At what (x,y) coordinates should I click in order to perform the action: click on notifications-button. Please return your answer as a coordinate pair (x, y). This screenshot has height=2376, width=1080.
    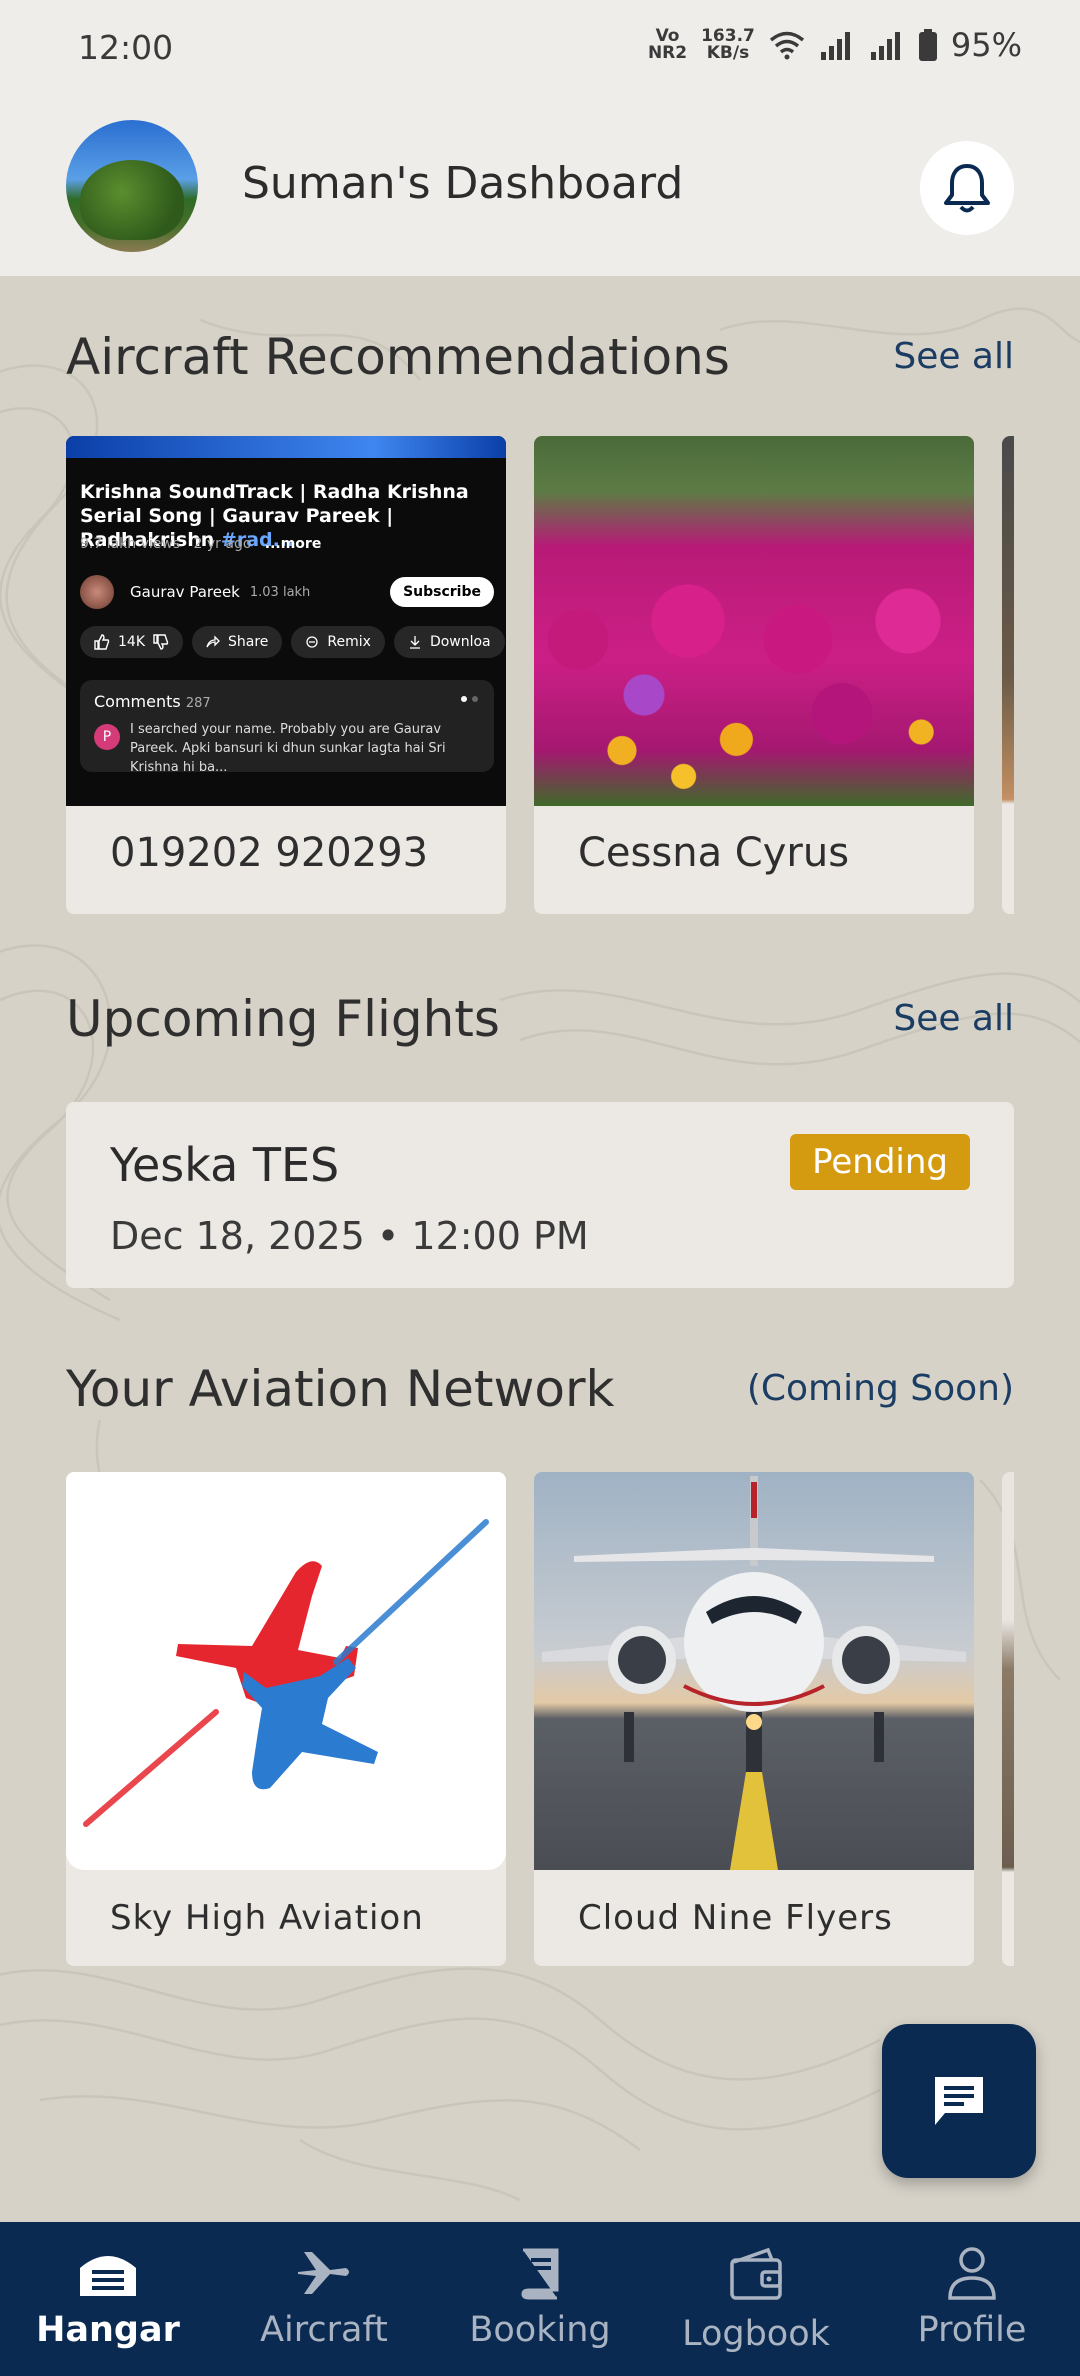
    Looking at the image, I should click on (967, 188).